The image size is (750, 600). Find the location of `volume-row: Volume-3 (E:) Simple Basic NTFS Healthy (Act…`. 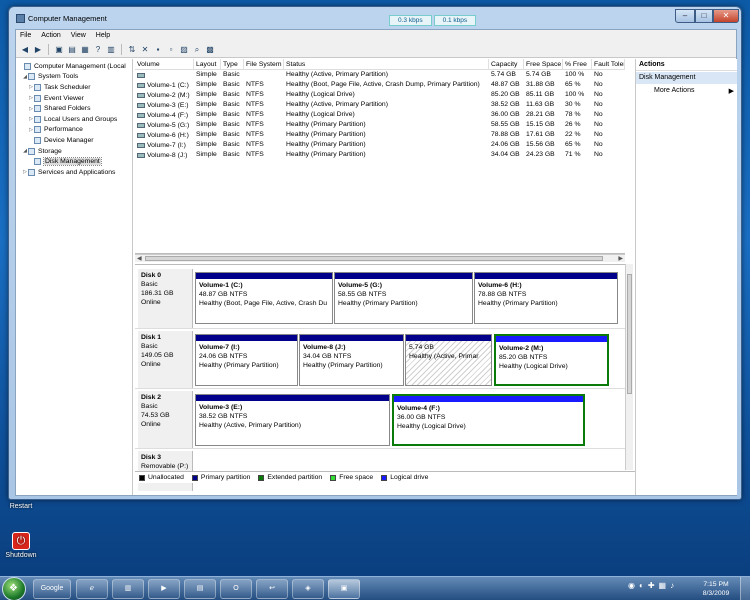

volume-row: Volume-3 (E:) Simple Basic NTFS Healthy (Act… is located at coordinates (380, 105).